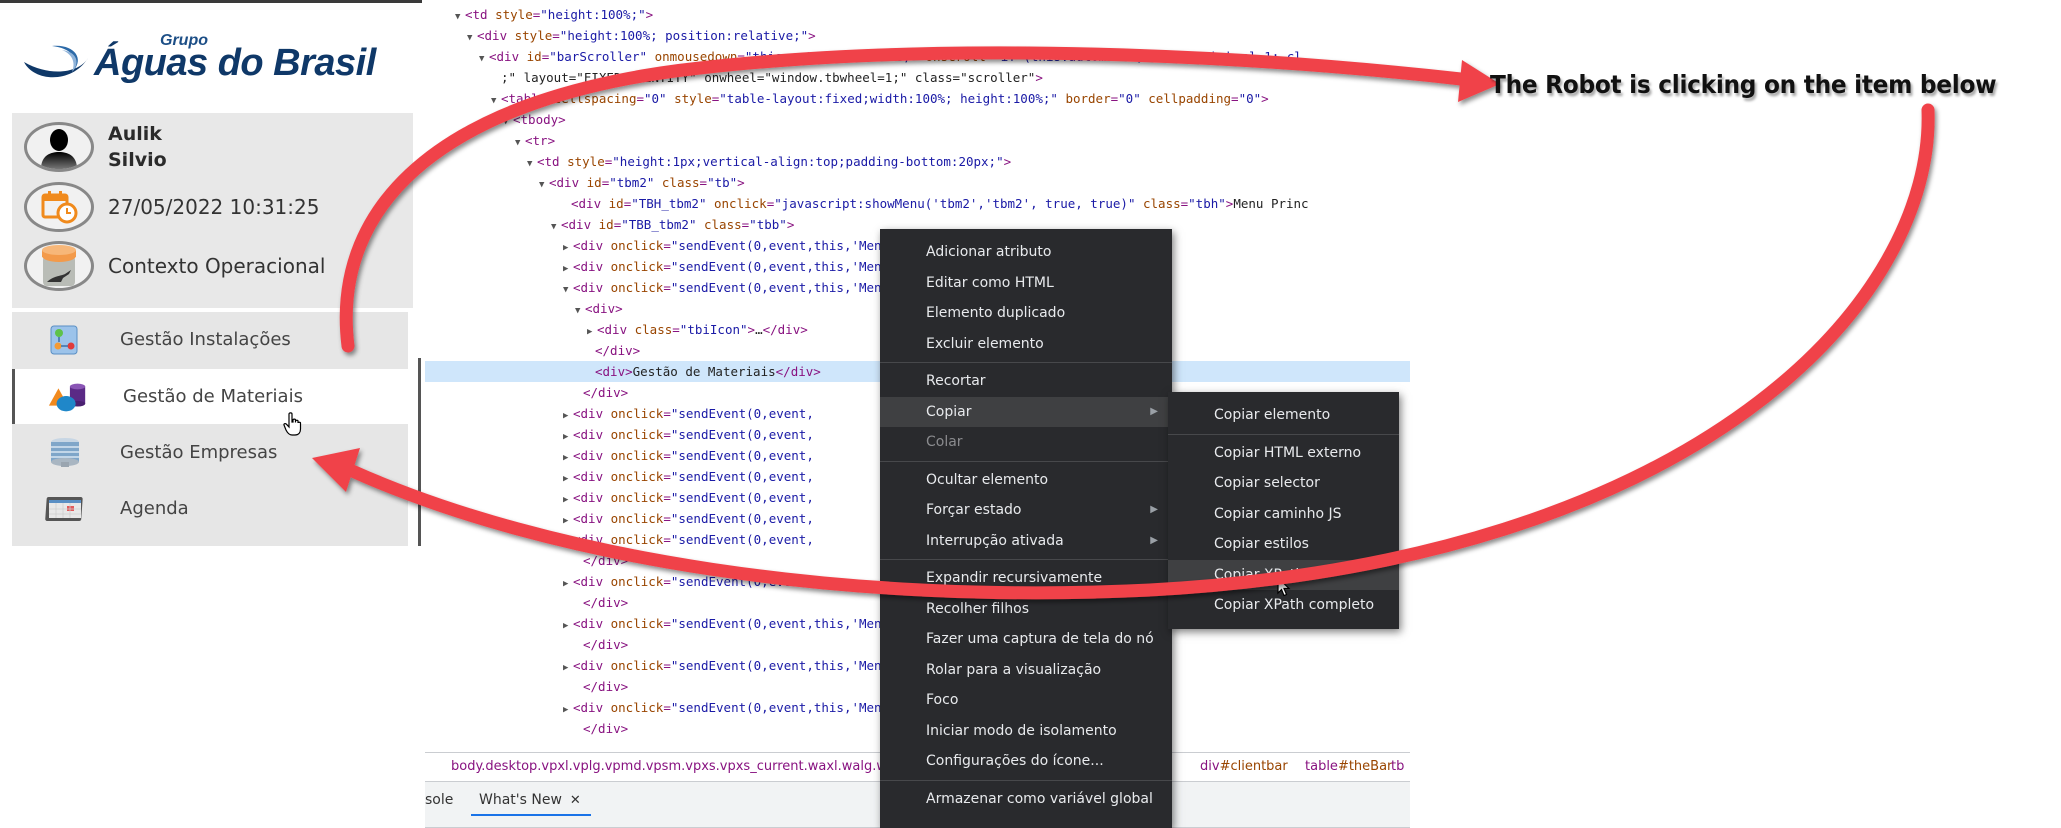 Image resolution: width=2061 pixels, height=828 pixels. What do you see at coordinates (985, 343) in the screenshot?
I see `menu-item-label: Excluir elemento` at bounding box center [985, 343].